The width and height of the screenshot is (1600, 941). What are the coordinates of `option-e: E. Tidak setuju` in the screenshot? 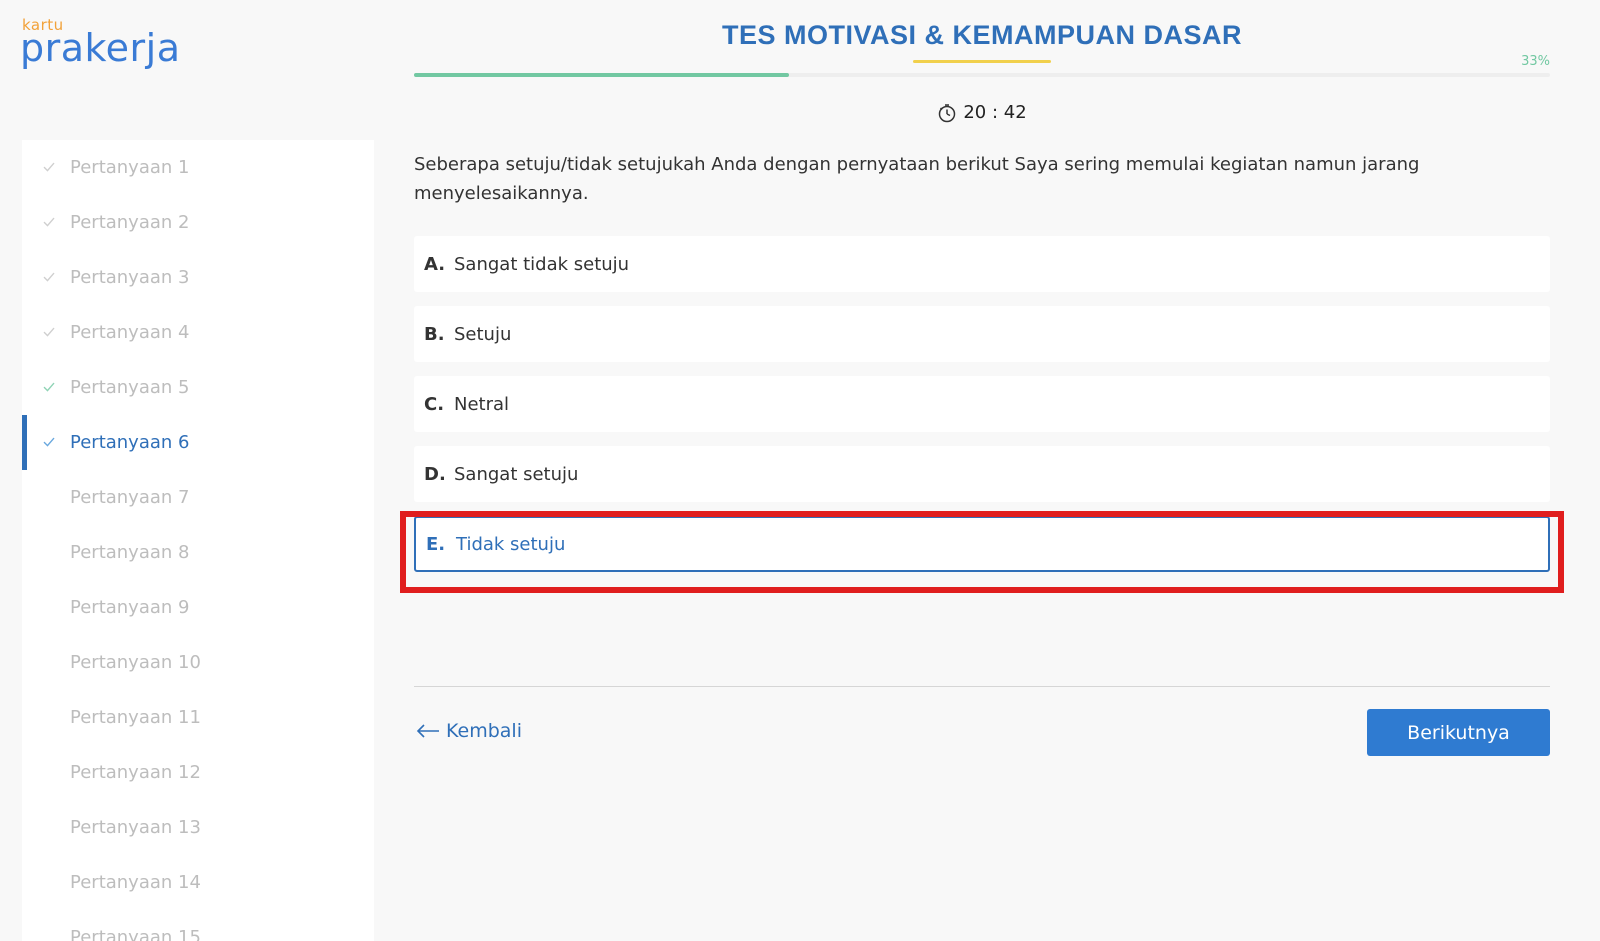 It's located at (982, 544).